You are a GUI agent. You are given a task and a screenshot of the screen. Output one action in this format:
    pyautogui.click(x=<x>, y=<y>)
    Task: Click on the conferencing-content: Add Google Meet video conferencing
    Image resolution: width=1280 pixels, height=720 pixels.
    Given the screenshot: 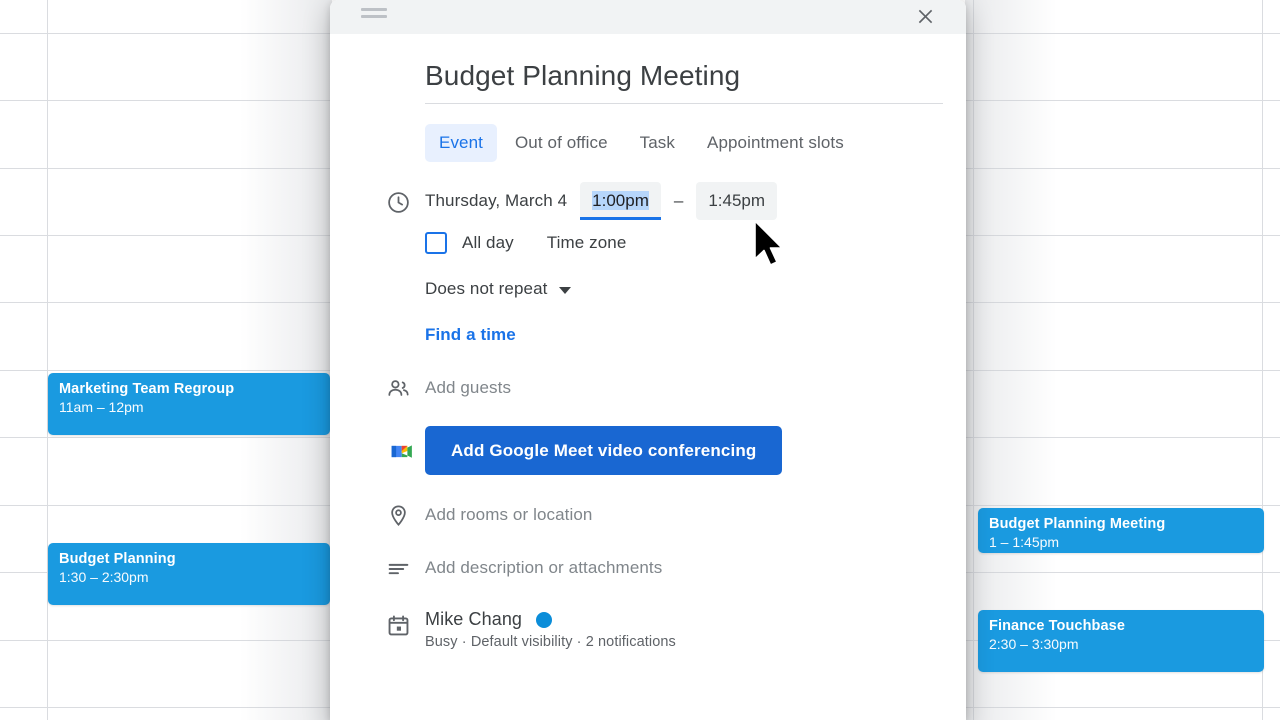 What is the action you would take?
    pyautogui.click(x=683, y=450)
    